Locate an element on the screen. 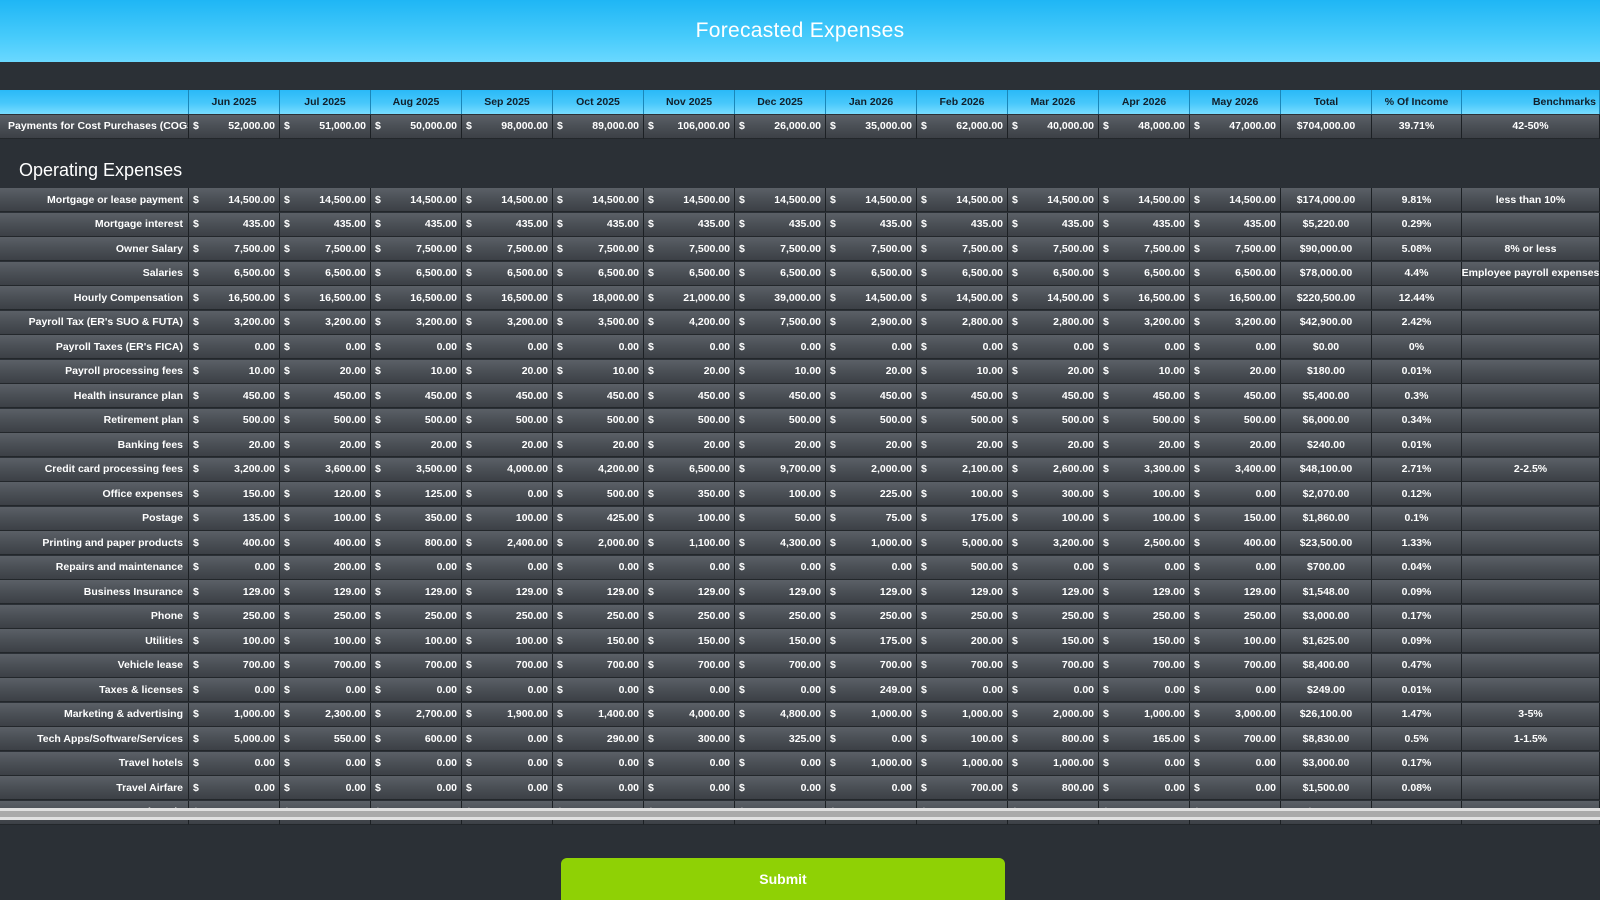 This screenshot has height=900, width=1600. amount-input: $150.00 is located at coordinates (1235, 518).